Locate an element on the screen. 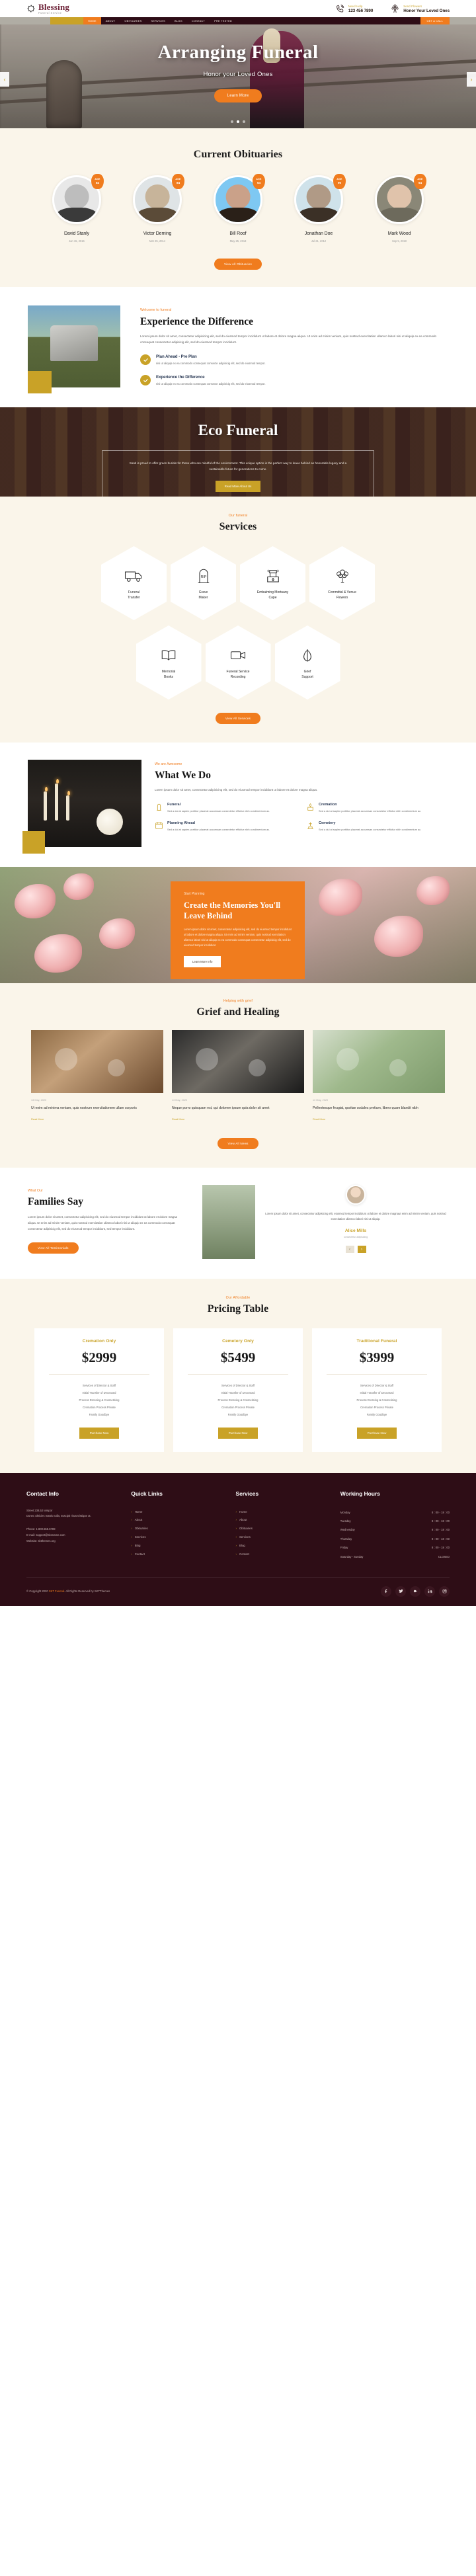 The width and height of the screenshot is (476, 2576). footer-quick-link: › Obituaries is located at coordinates (174, 1529).